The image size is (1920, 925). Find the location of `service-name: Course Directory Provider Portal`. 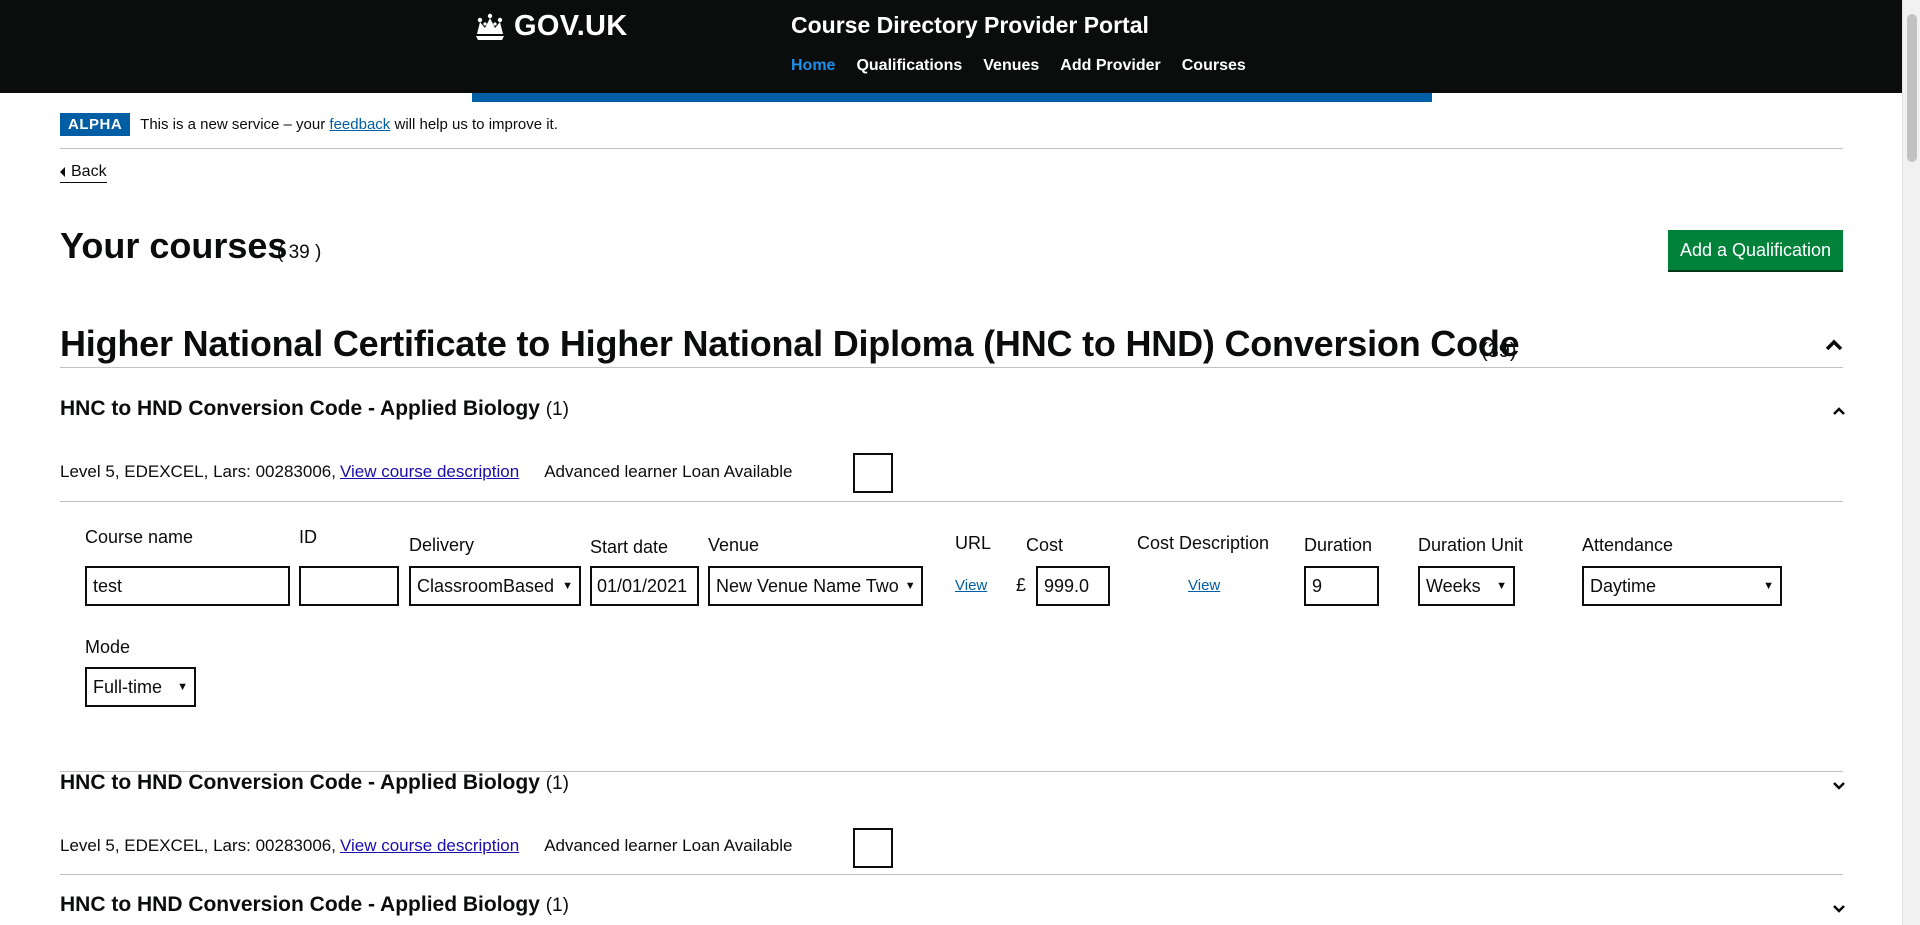

service-name: Course Directory Provider Portal is located at coordinates (970, 25).